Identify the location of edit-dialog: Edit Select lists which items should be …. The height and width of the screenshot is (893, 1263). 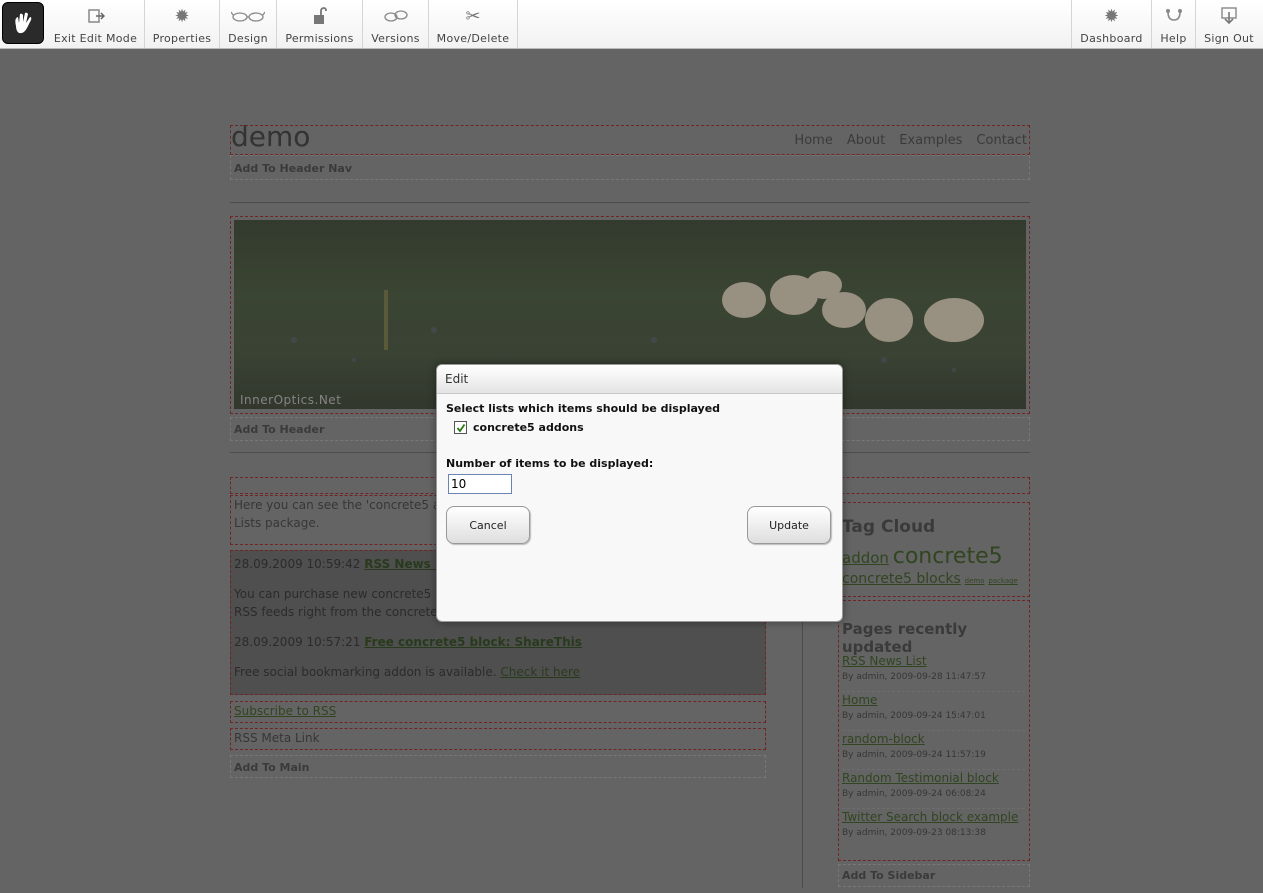
(639, 493).